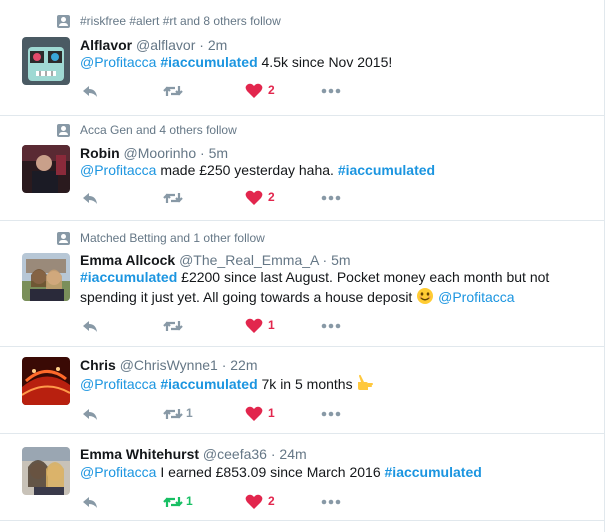  I want to click on text-segment: 4.5k since Nov 2015!, so click(325, 62).